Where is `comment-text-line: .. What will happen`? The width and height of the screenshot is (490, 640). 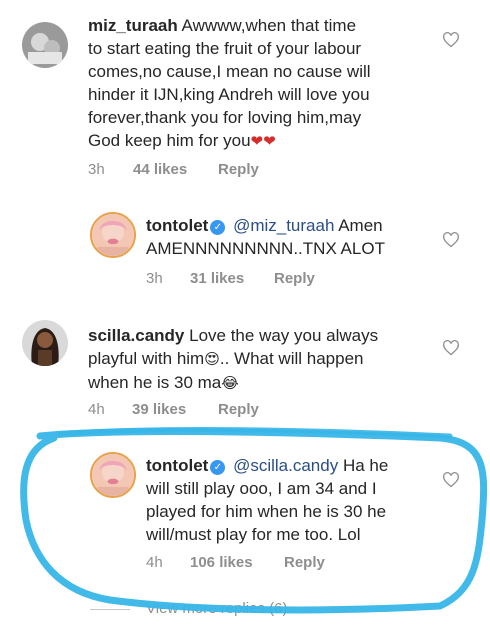 comment-text-line: .. What will happen is located at coordinates (291, 358).